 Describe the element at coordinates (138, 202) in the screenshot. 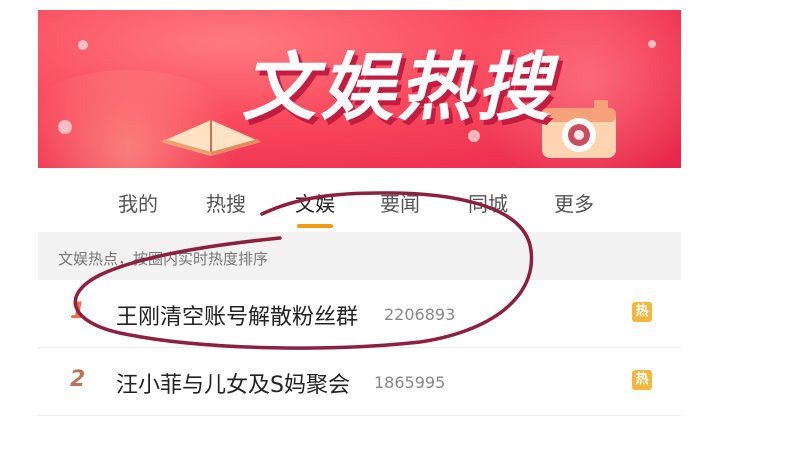

I see `tab-mine: 我的` at that location.